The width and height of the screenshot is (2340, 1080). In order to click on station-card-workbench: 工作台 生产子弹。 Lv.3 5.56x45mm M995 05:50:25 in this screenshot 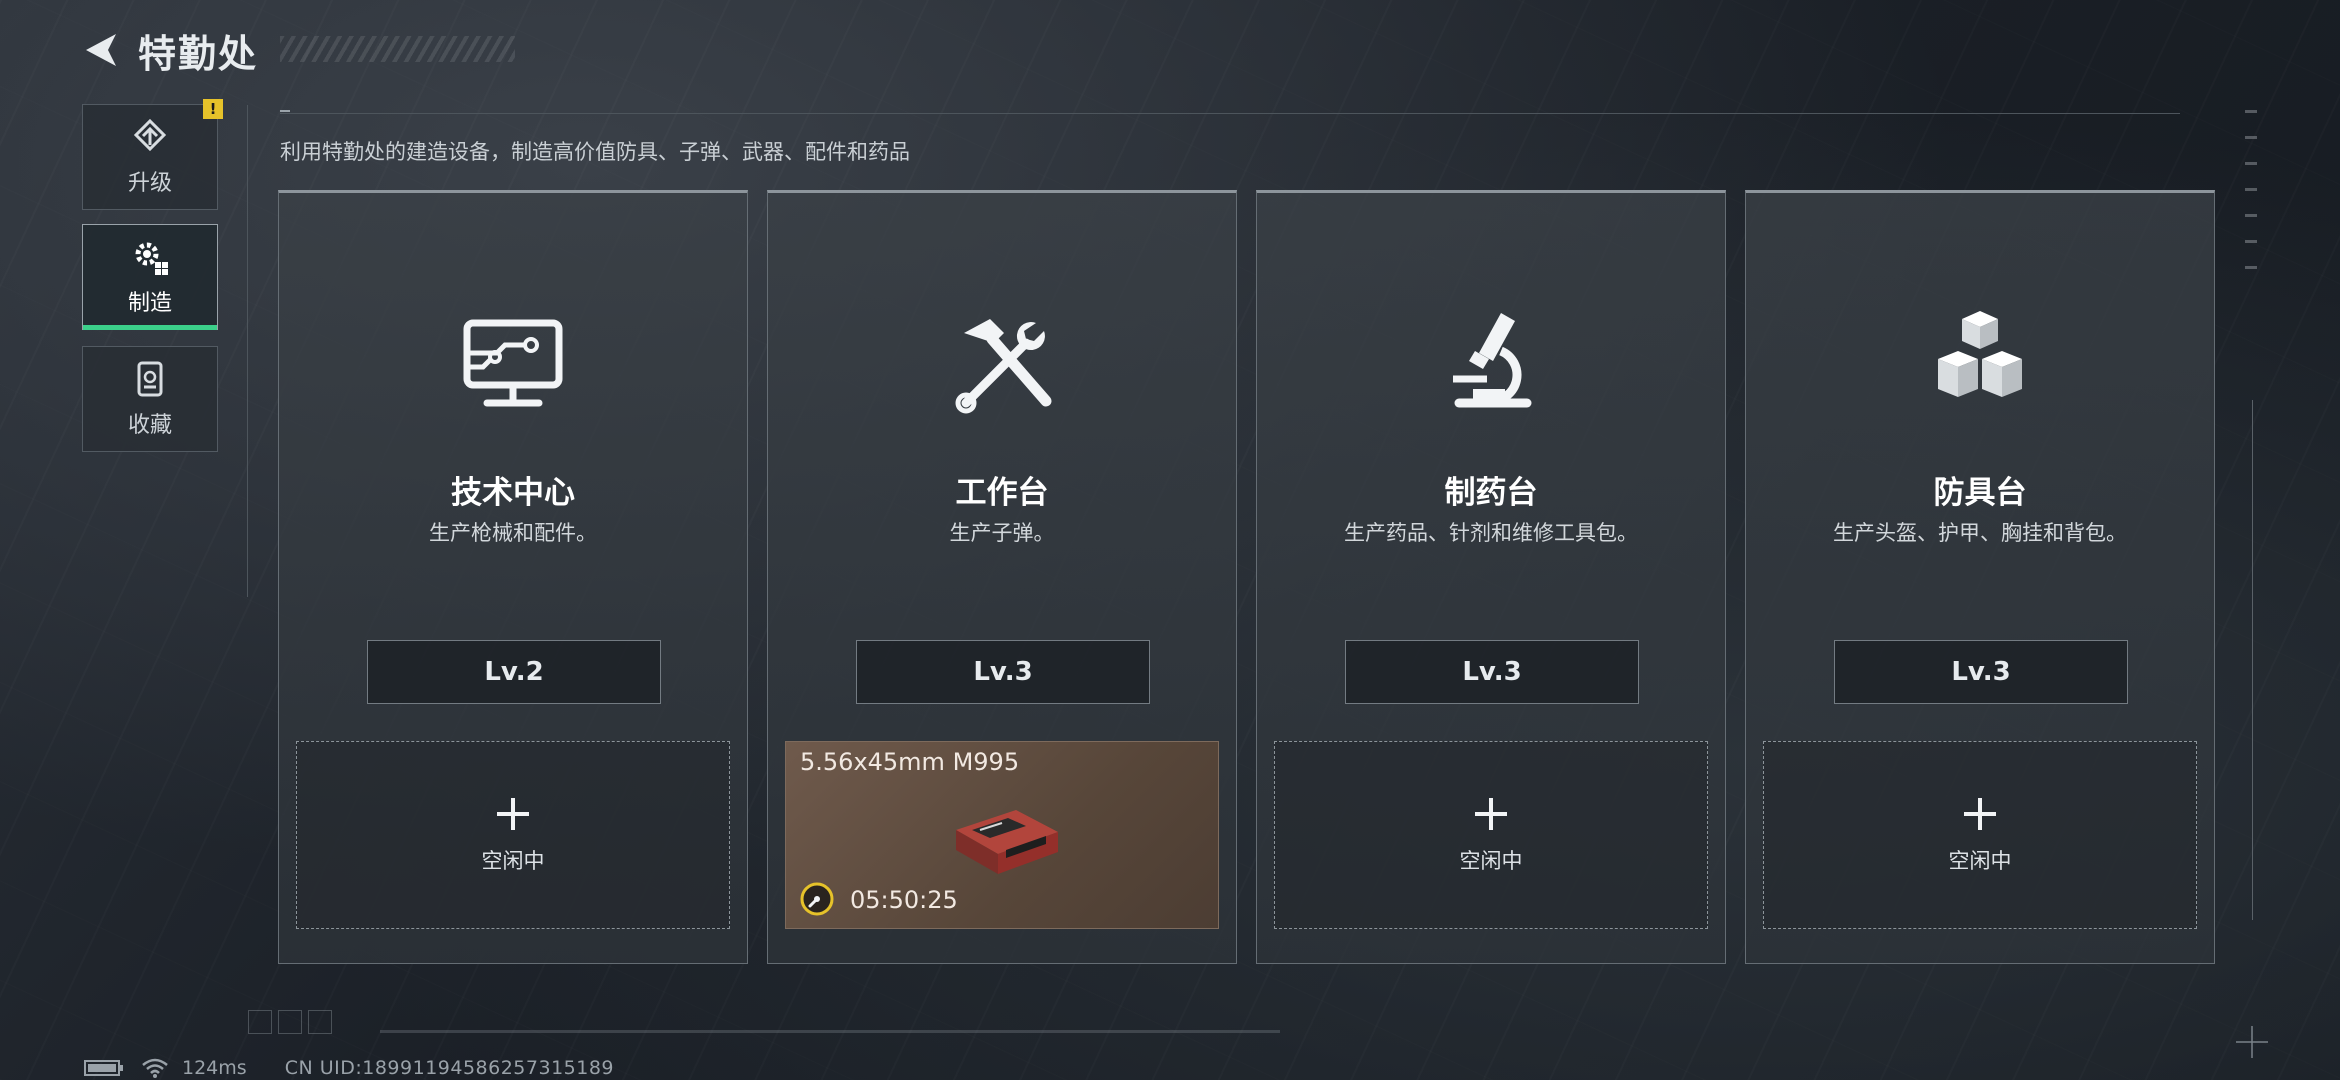, I will do `click(1002, 577)`.